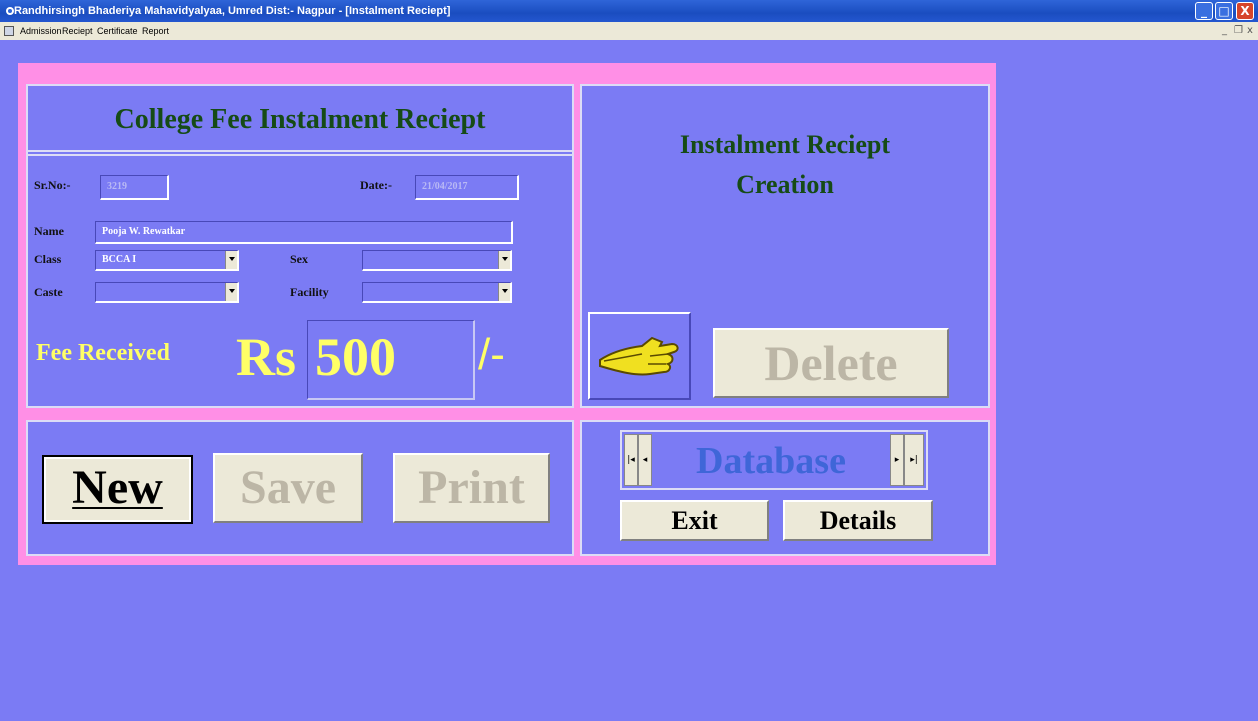 The image size is (1258, 721). I want to click on srno-label: Sr.No:-, so click(52, 185).